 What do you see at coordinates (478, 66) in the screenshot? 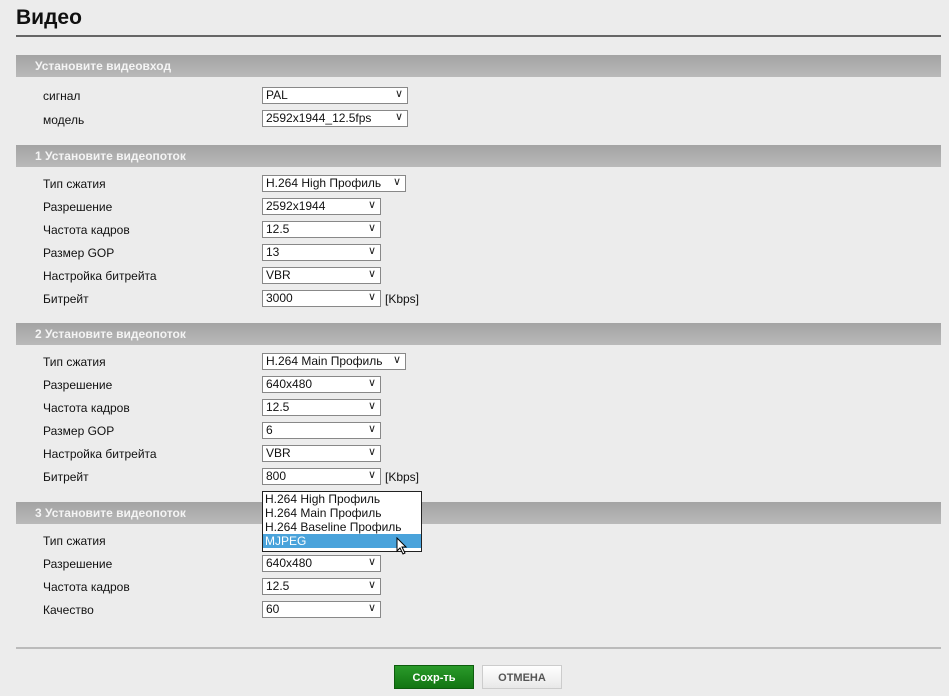
I see `section-video-input: Установите видеовход` at bounding box center [478, 66].